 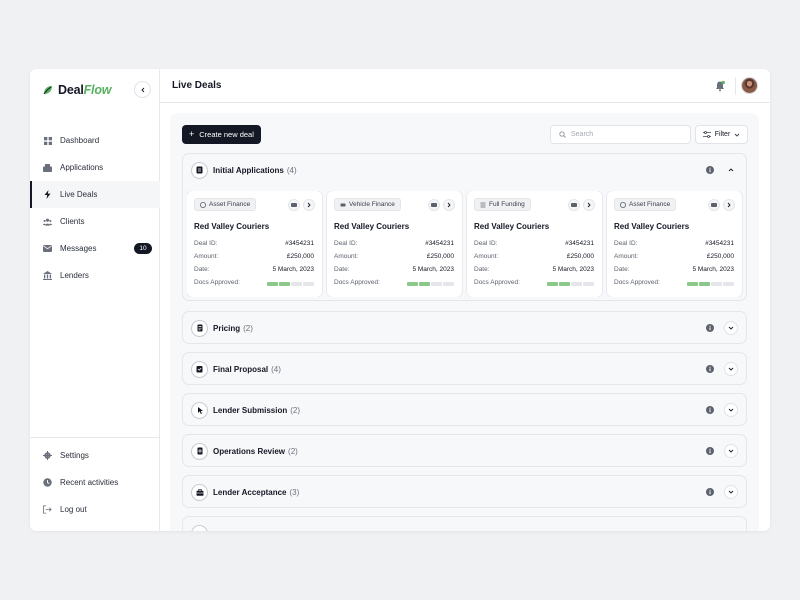 What do you see at coordinates (248, 328) in the screenshot?
I see `stage-count: (2)` at bounding box center [248, 328].